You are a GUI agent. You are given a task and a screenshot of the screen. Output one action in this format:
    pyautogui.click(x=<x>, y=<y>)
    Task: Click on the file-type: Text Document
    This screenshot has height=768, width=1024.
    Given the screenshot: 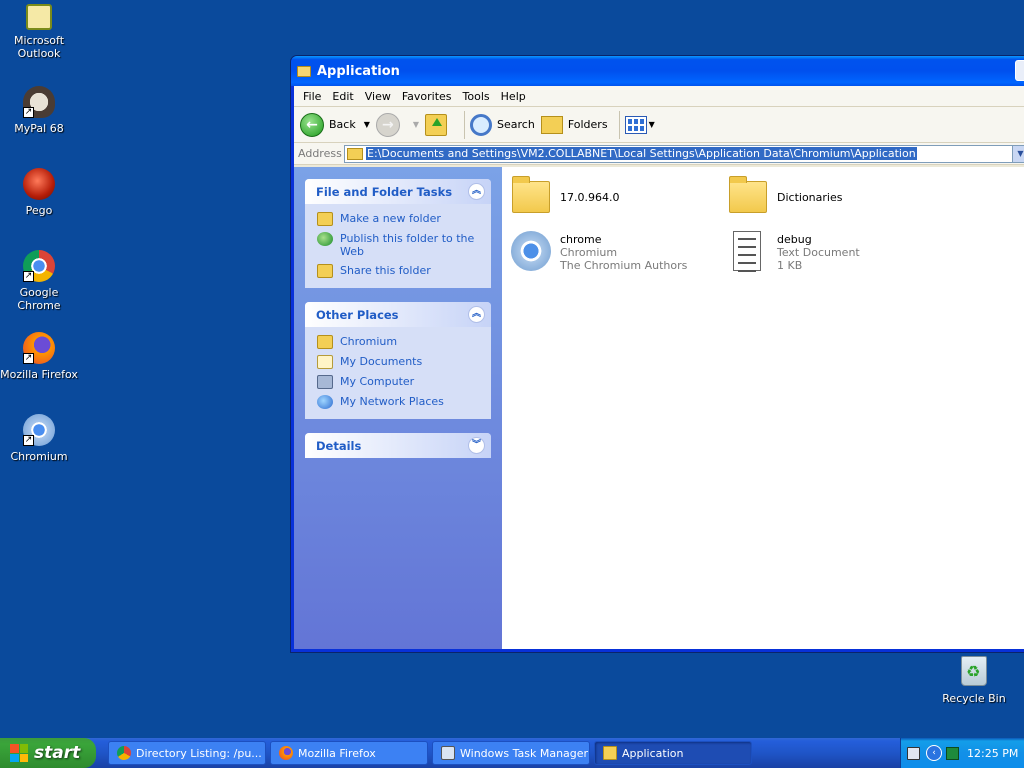 What is the action you would take?
    pyautogui.click(x=818, y=252)
    